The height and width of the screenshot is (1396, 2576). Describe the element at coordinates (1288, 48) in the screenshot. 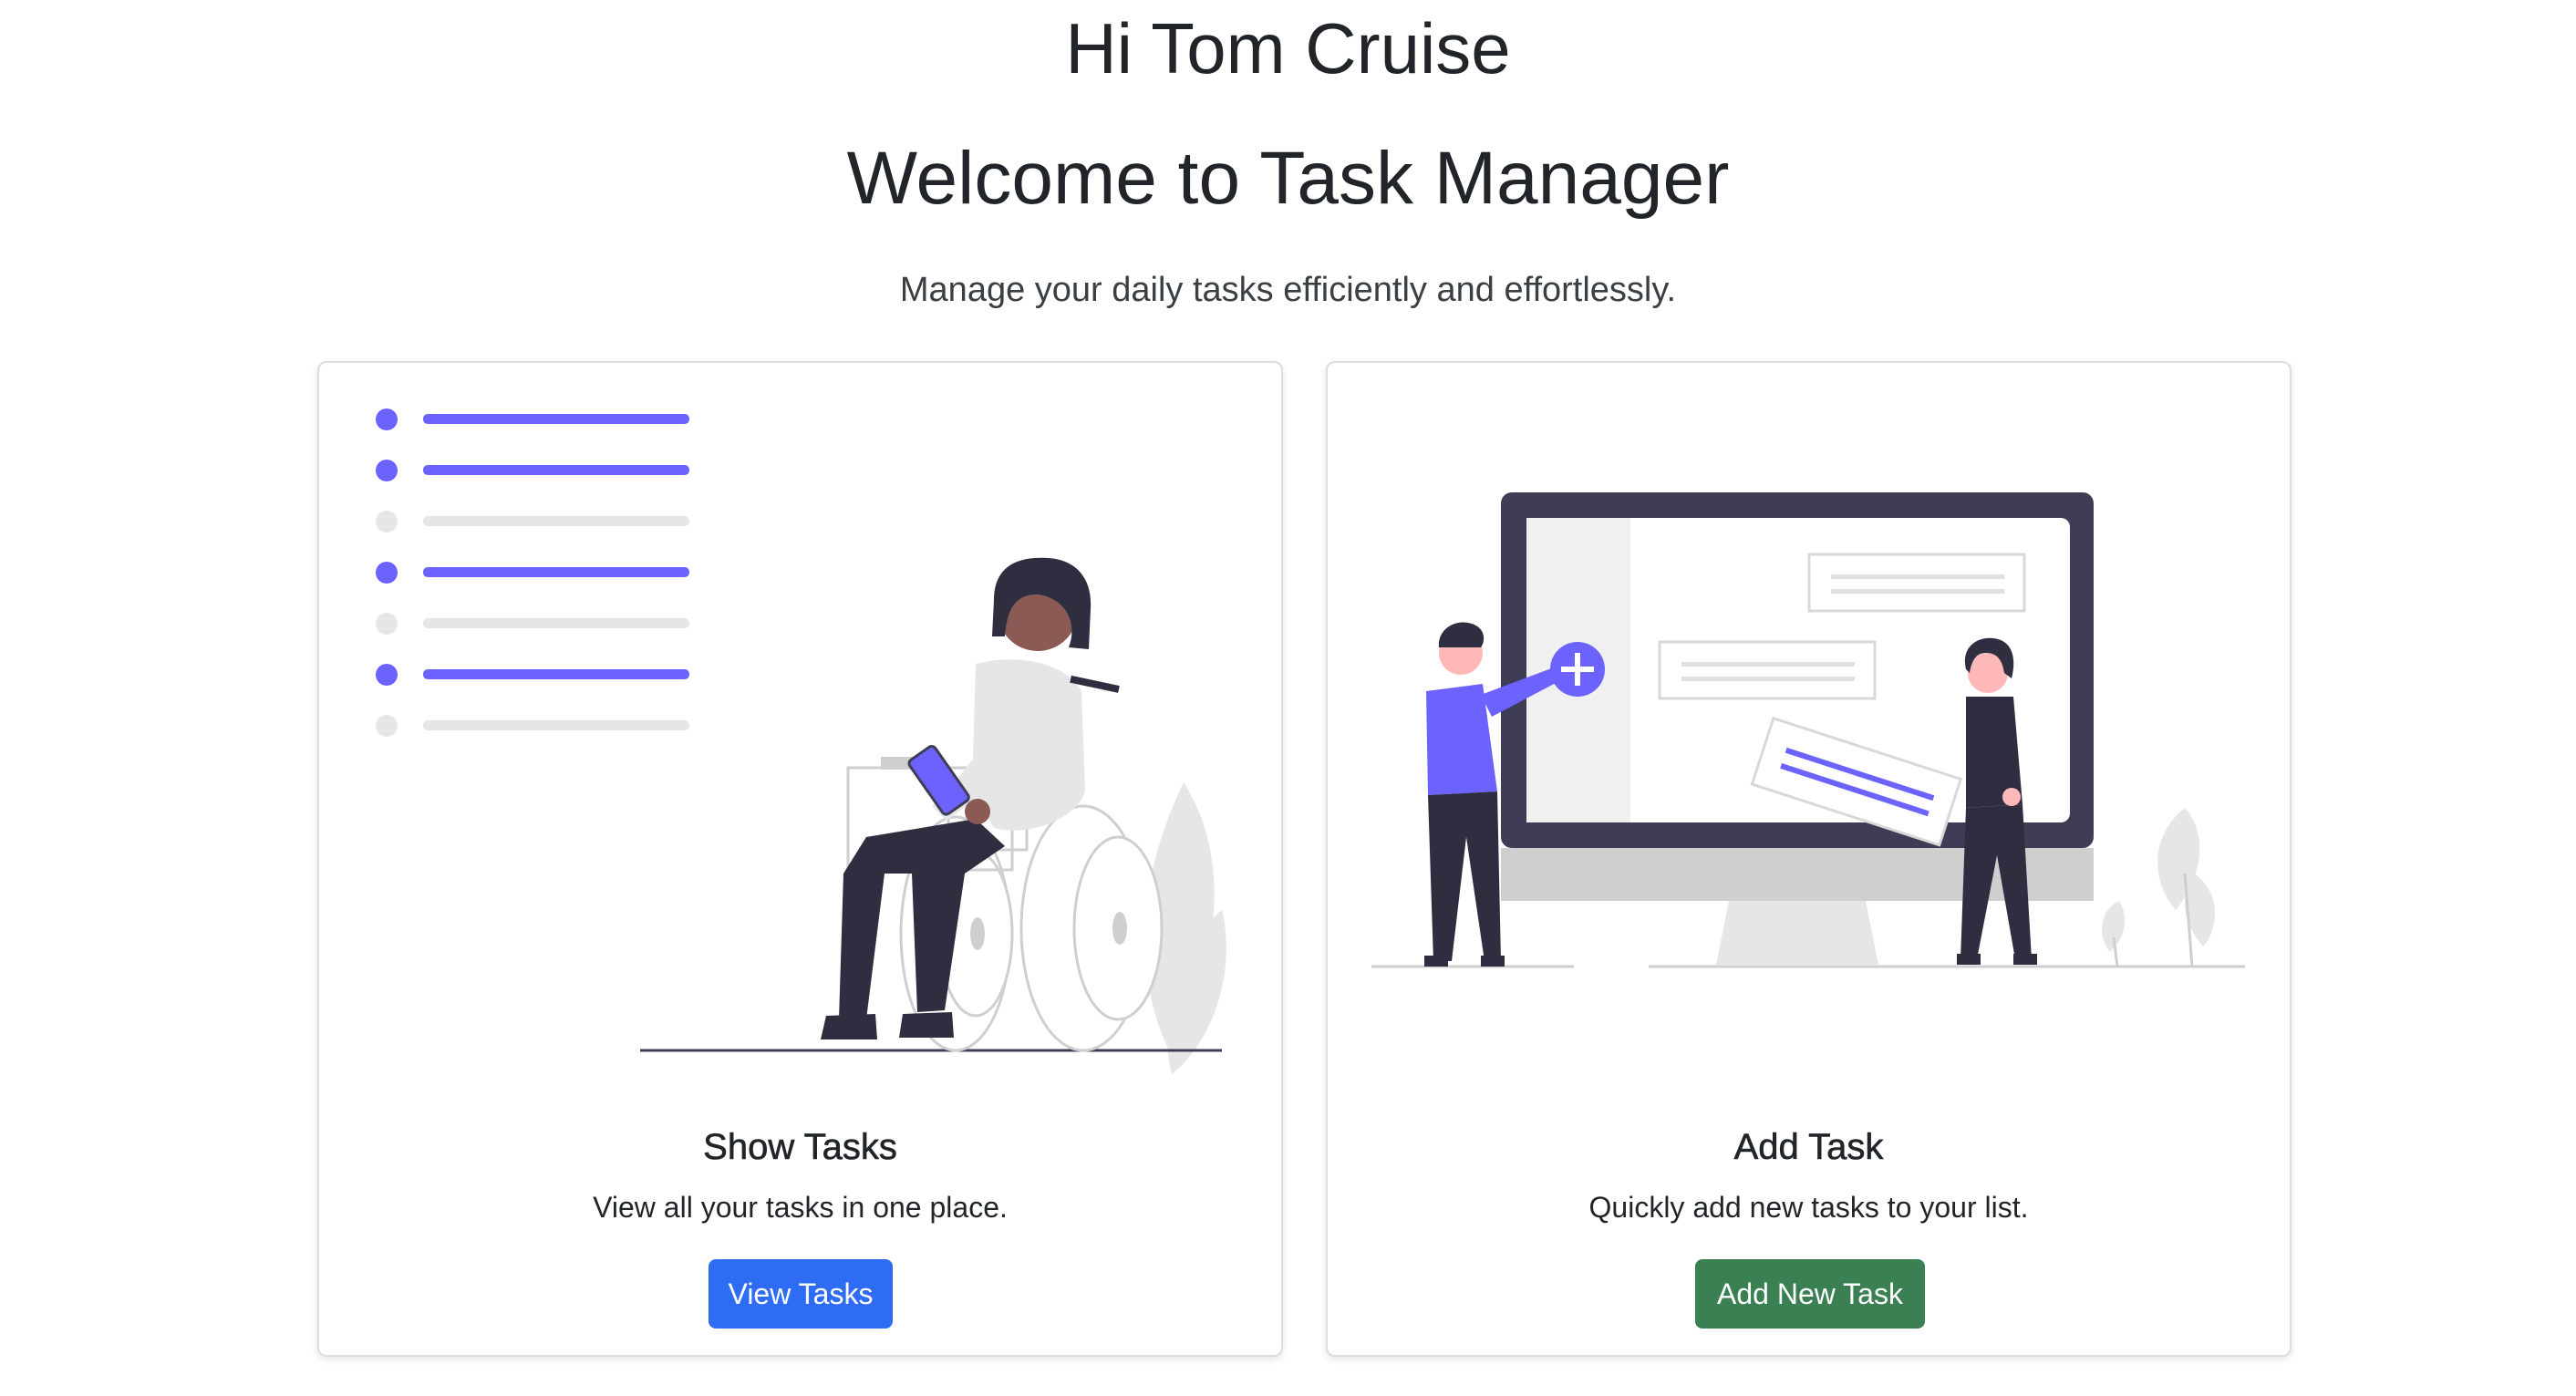

I see `greeting-heading: Hi Tom Cruise` at that location.